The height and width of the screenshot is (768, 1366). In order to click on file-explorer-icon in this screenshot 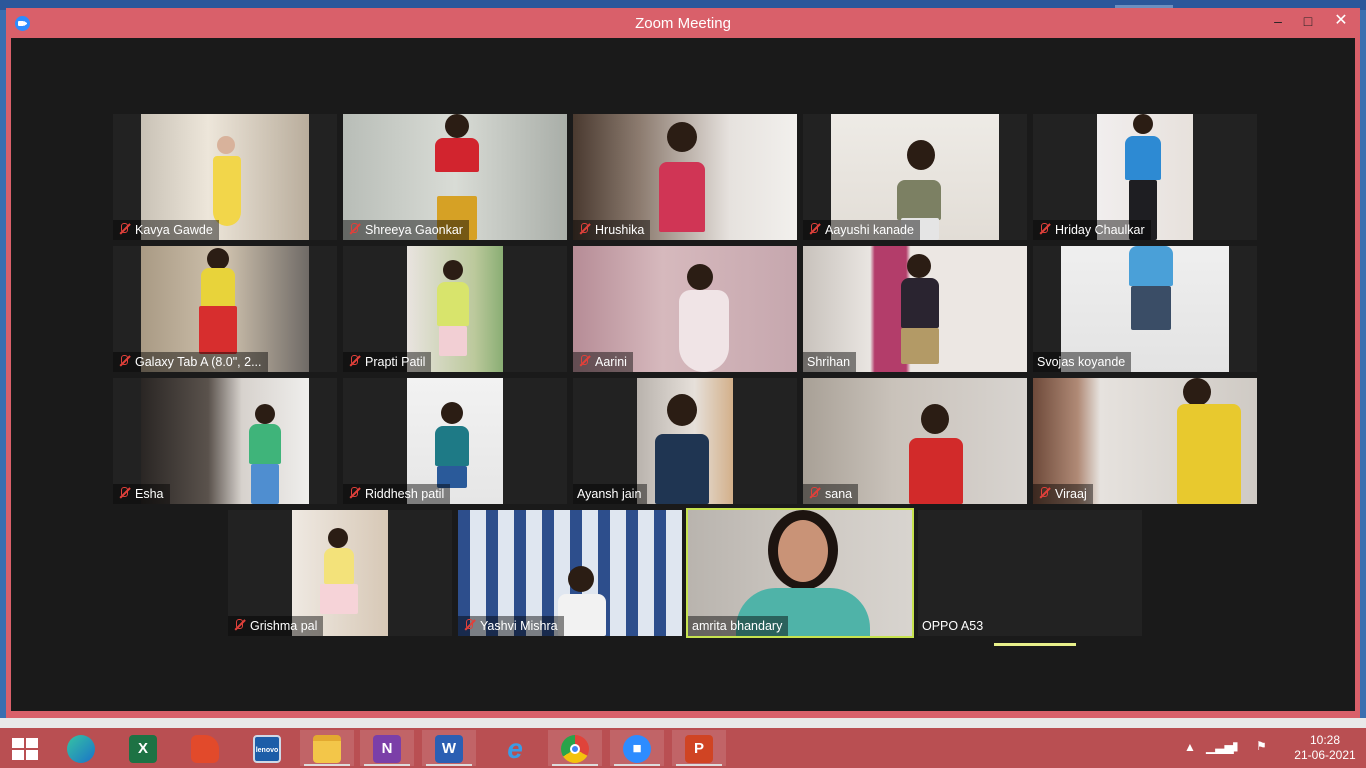, I will do `click(327, 748)`.